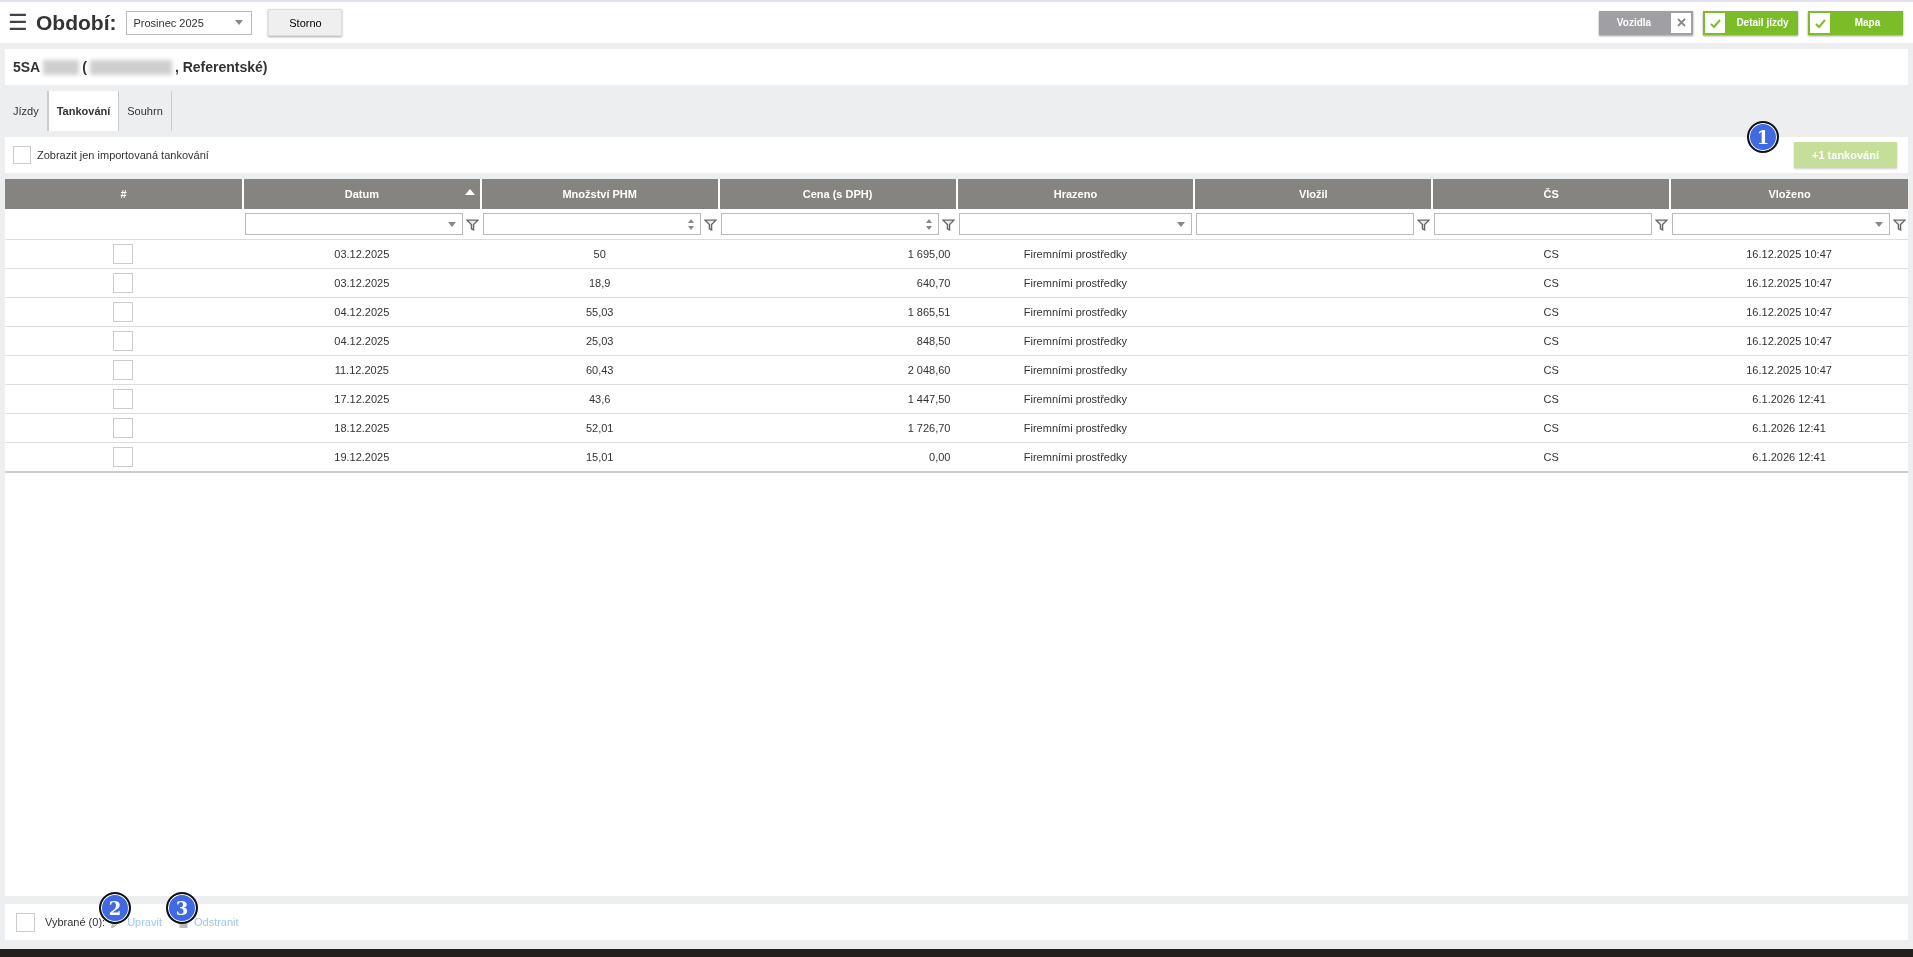 The width and height of the screenshot is (1913, 957). What do you see at coordinates (599, 428) in the screenshot?
I see `table-cell: 52,01` at bounding box center [599, 428].